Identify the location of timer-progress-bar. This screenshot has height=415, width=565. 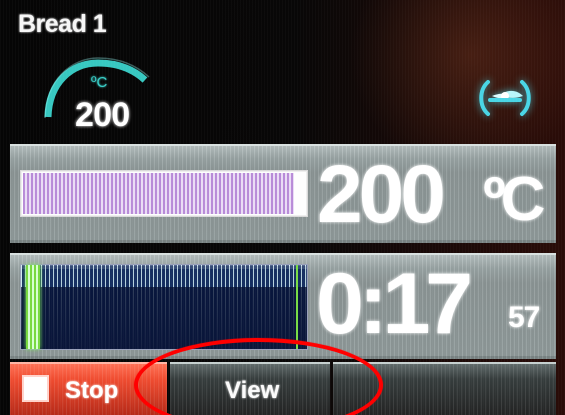
(164, 307).